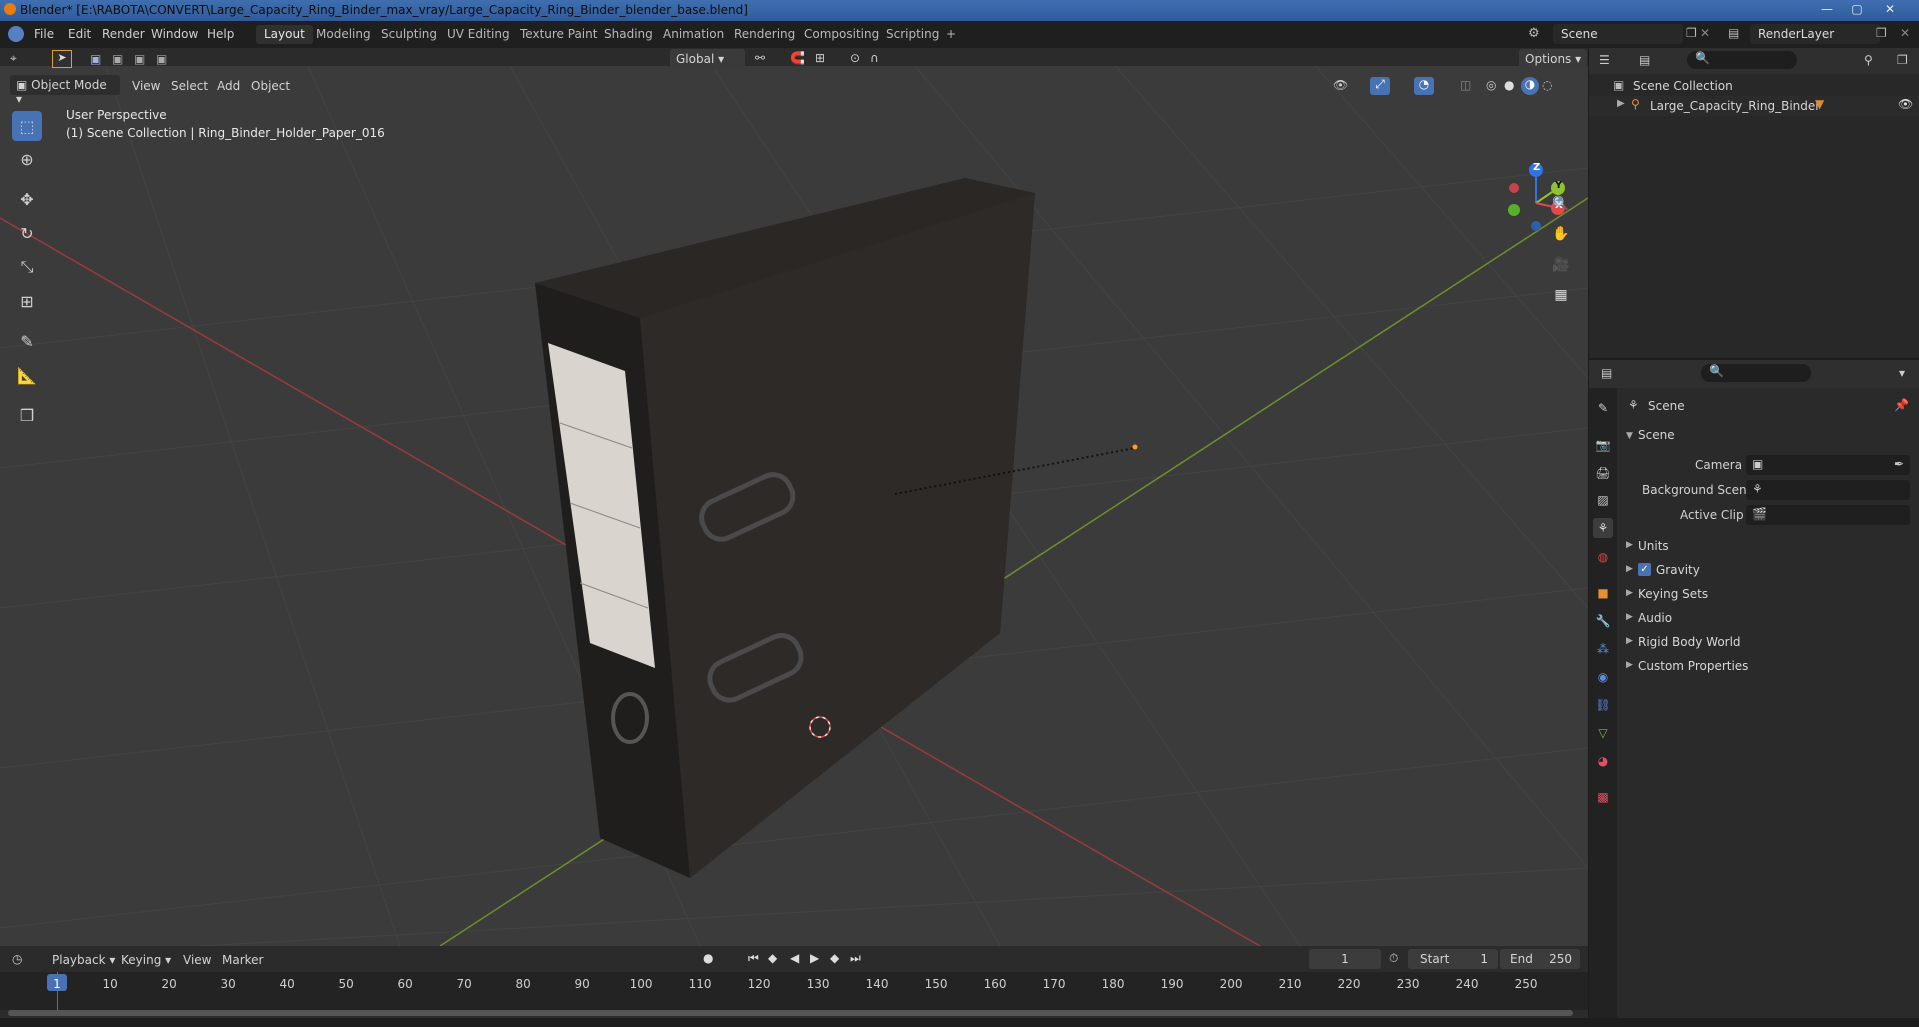 This screenshot has height=1027, width=1919. Describe the element at coordinates (27, 126) in the screenshot. I see `select-box-tool-icon: ⬚` at that location.